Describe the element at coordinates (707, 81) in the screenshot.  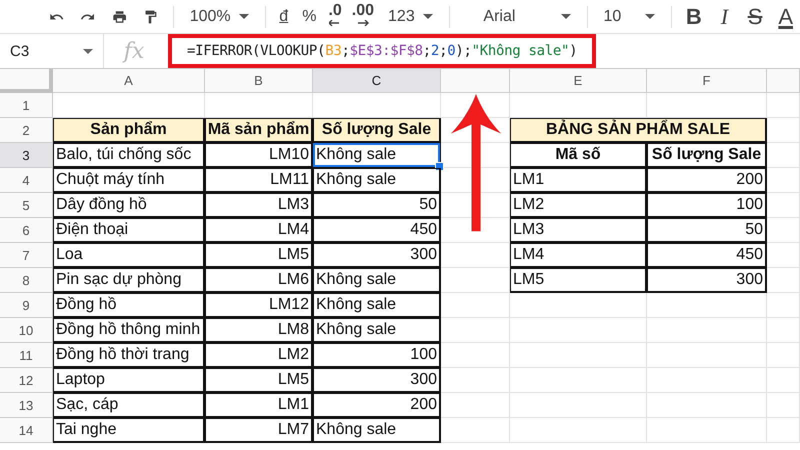
I see `column-header: F` at that location.